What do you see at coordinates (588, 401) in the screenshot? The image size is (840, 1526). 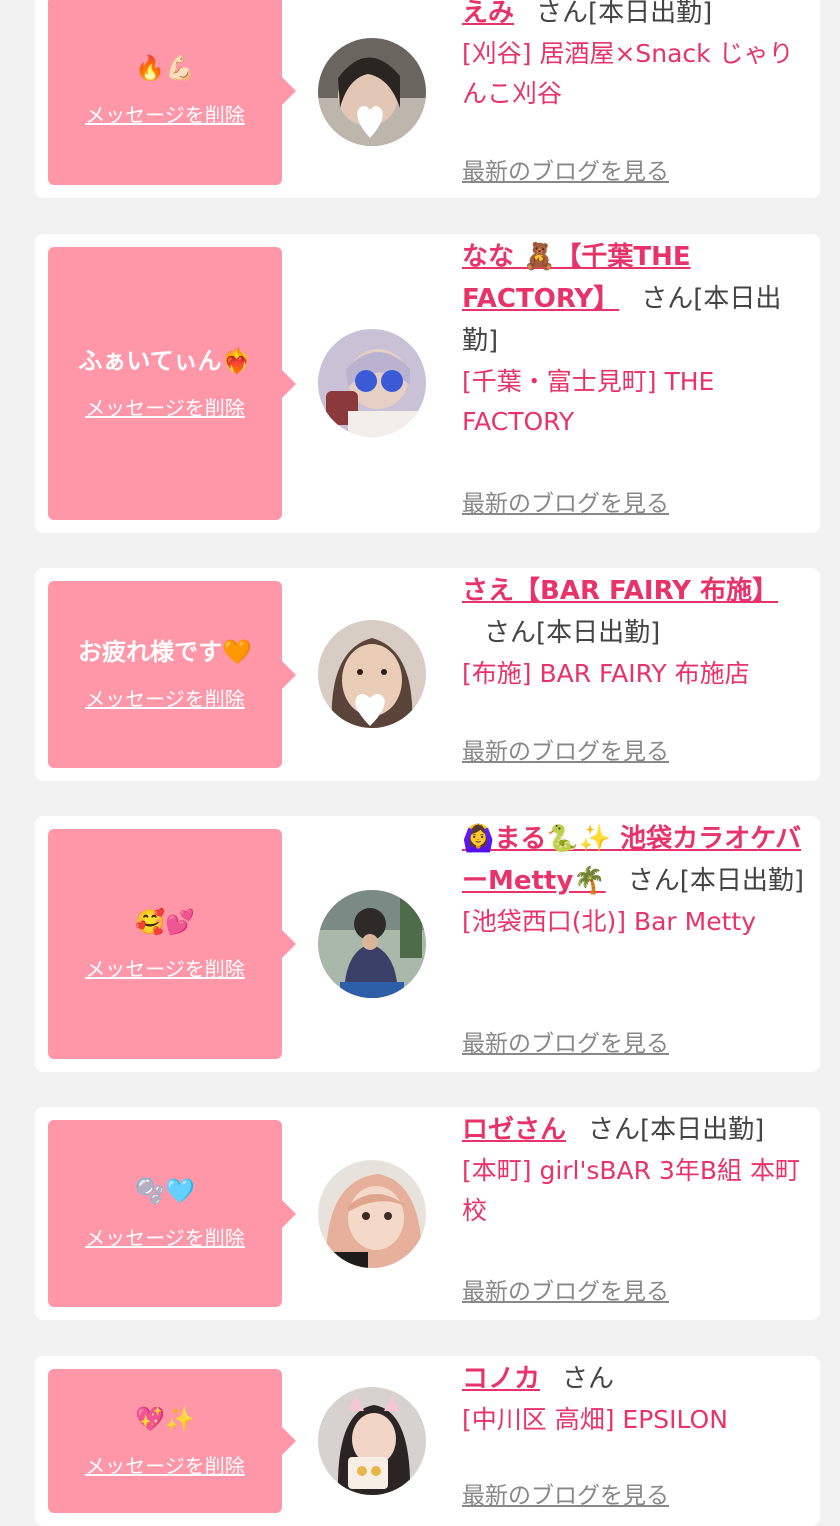 I see `shop-name: [千葉・富士見町] THE FACTORY` at bounding box center [588, 401].